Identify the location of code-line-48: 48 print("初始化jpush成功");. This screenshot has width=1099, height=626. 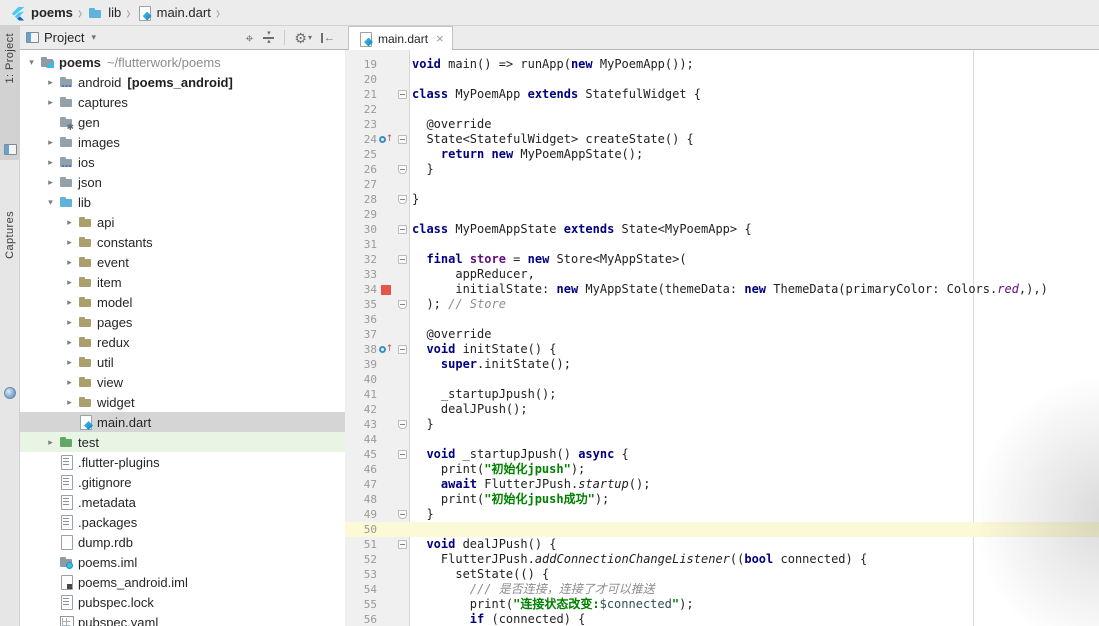
(722, 499).